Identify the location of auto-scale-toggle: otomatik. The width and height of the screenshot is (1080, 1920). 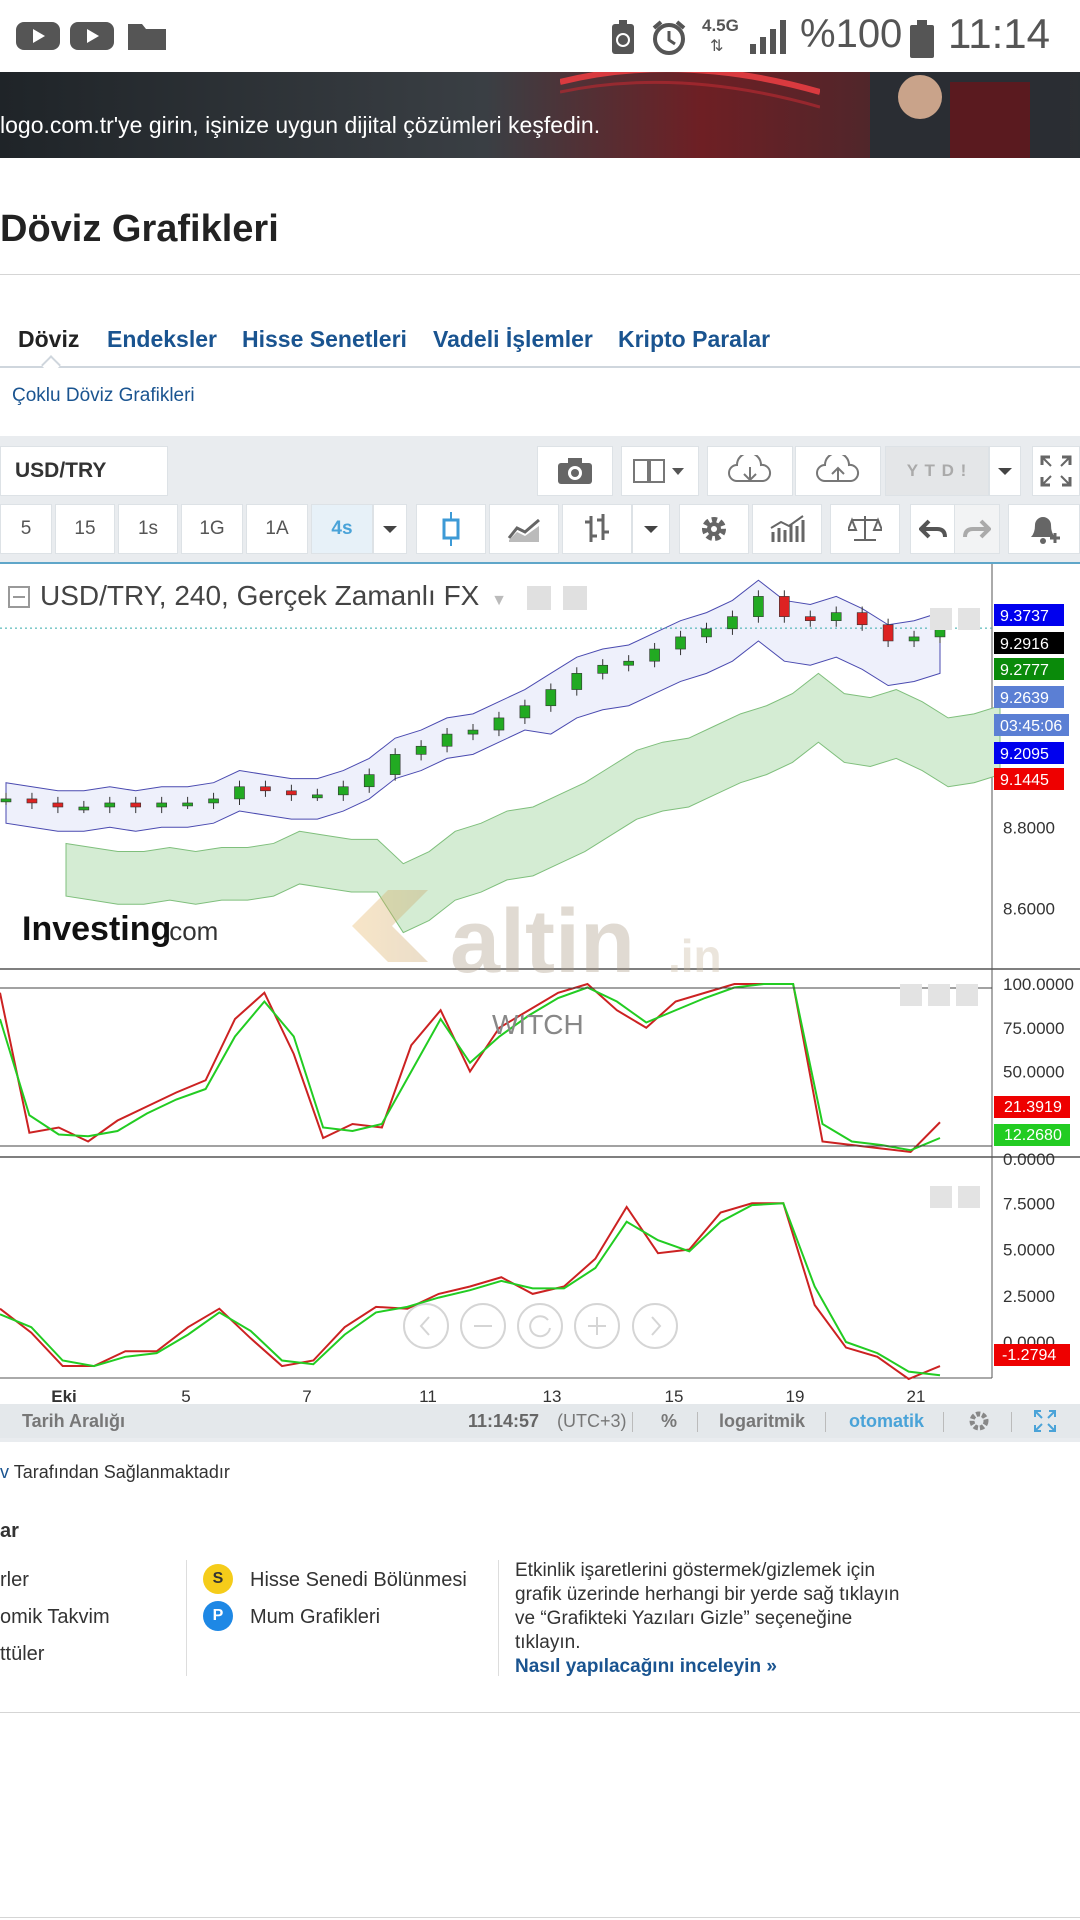
(886, 1421).